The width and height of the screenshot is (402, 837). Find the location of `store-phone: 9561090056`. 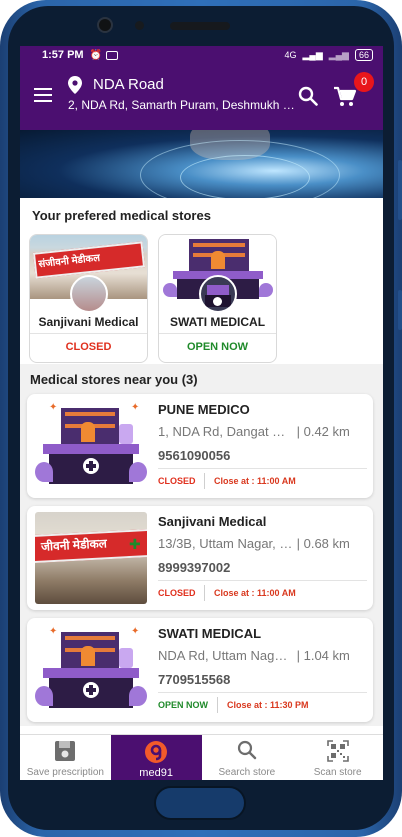

store-phone: 9561090056 is located at coordinates (194, 455).